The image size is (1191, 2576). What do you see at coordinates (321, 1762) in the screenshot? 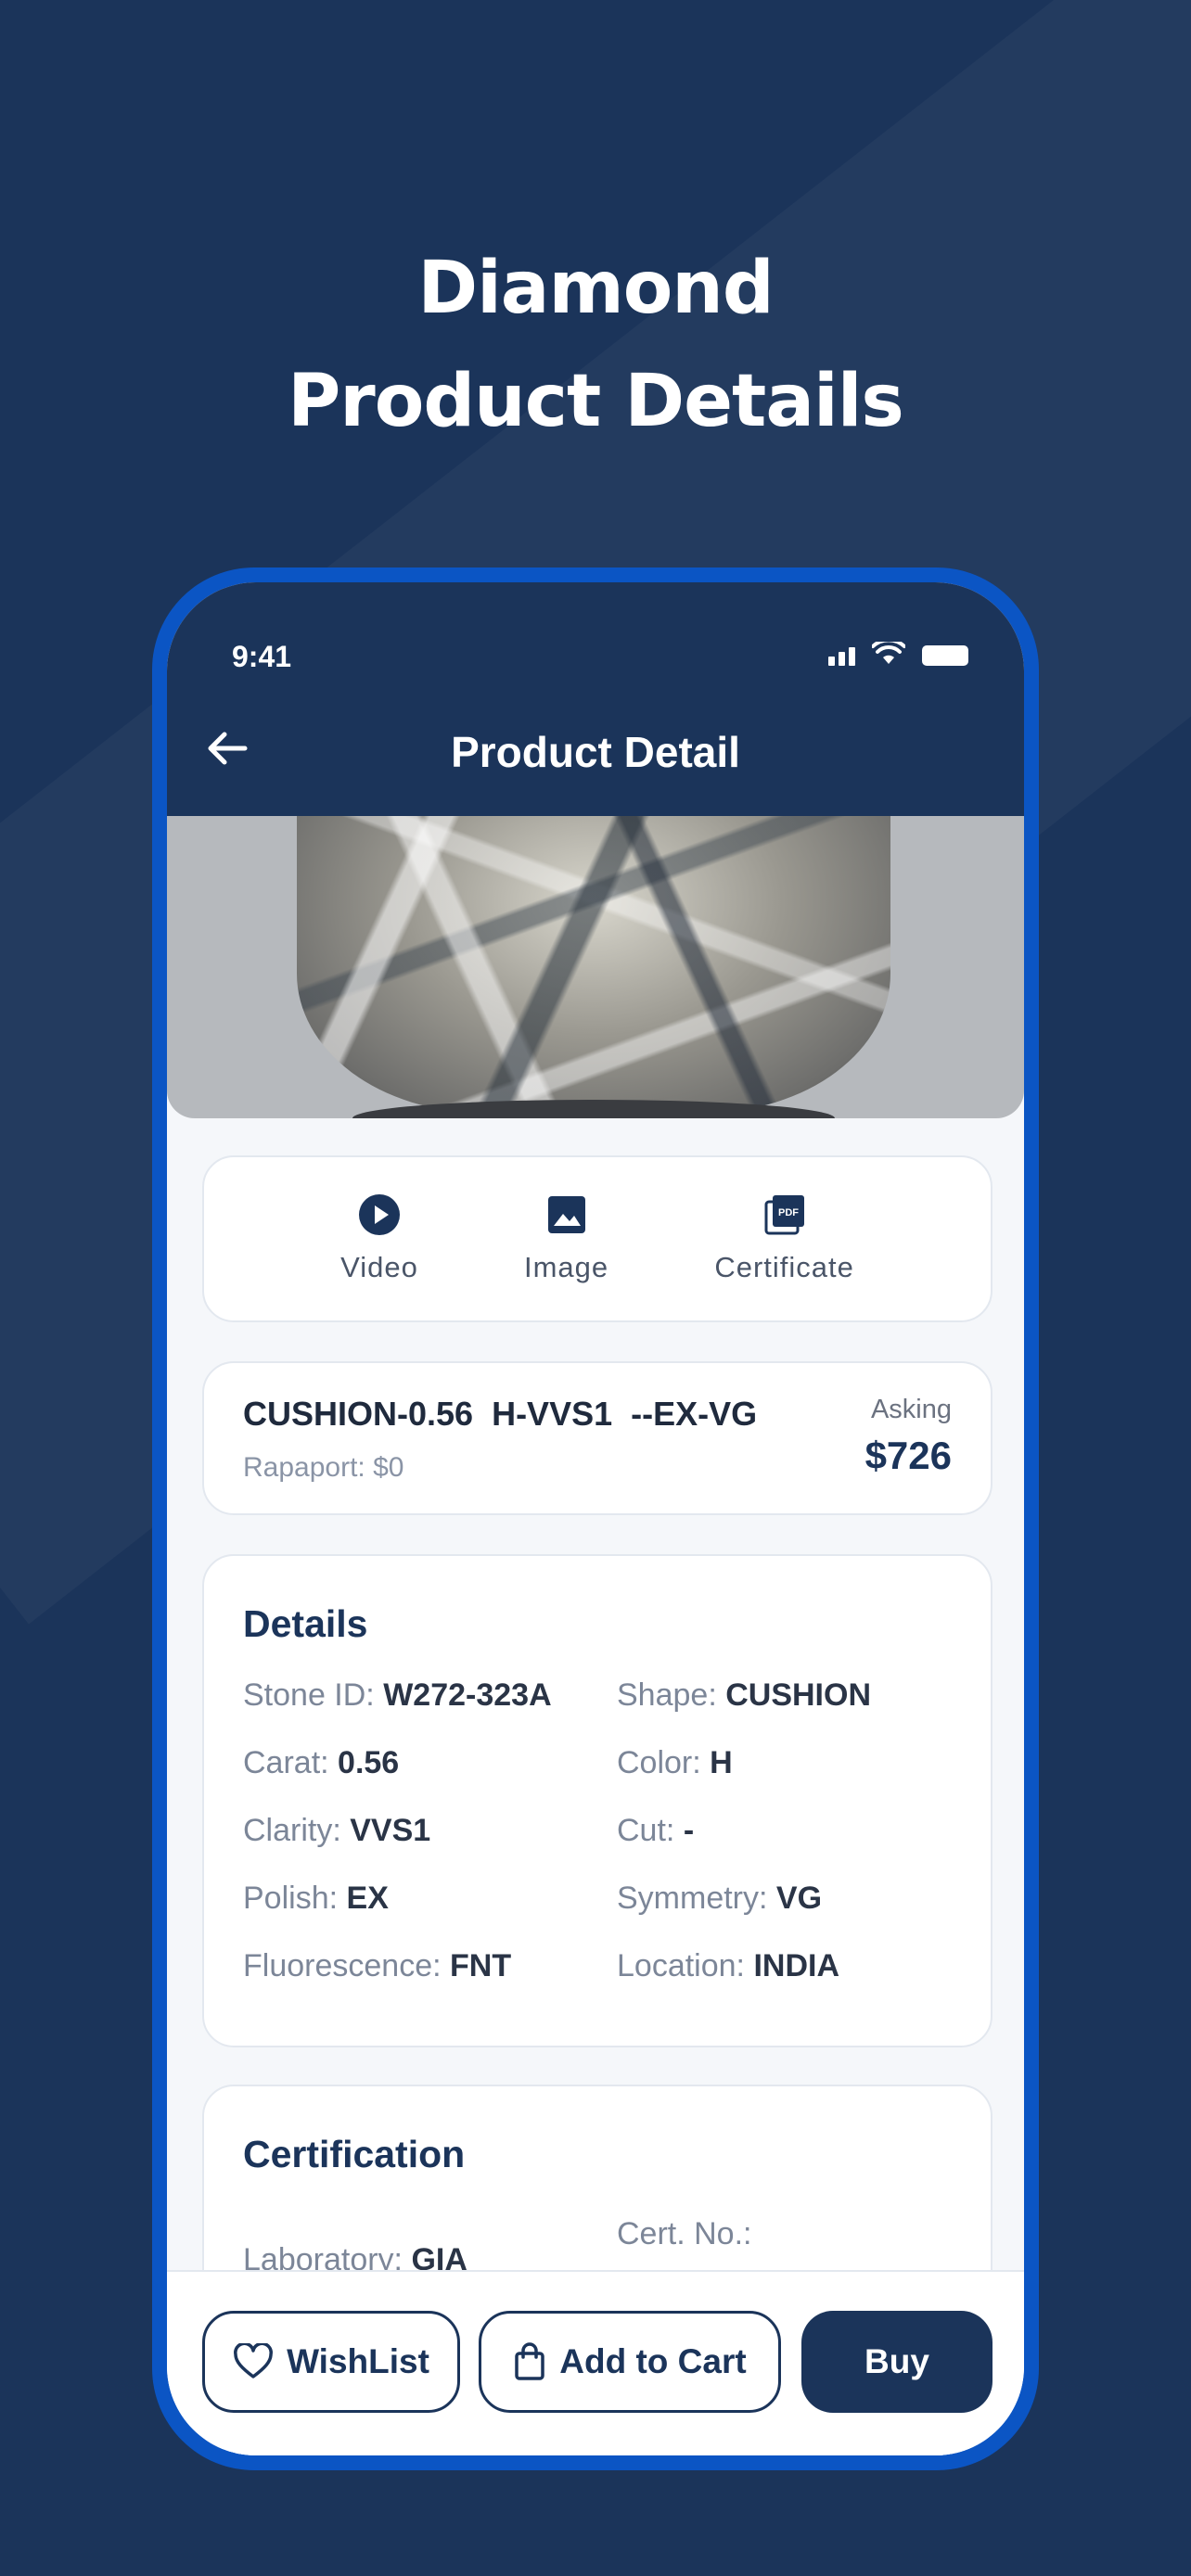
I see `detail-carat: Carat: 0.56` at bounding box center [321, 1762].